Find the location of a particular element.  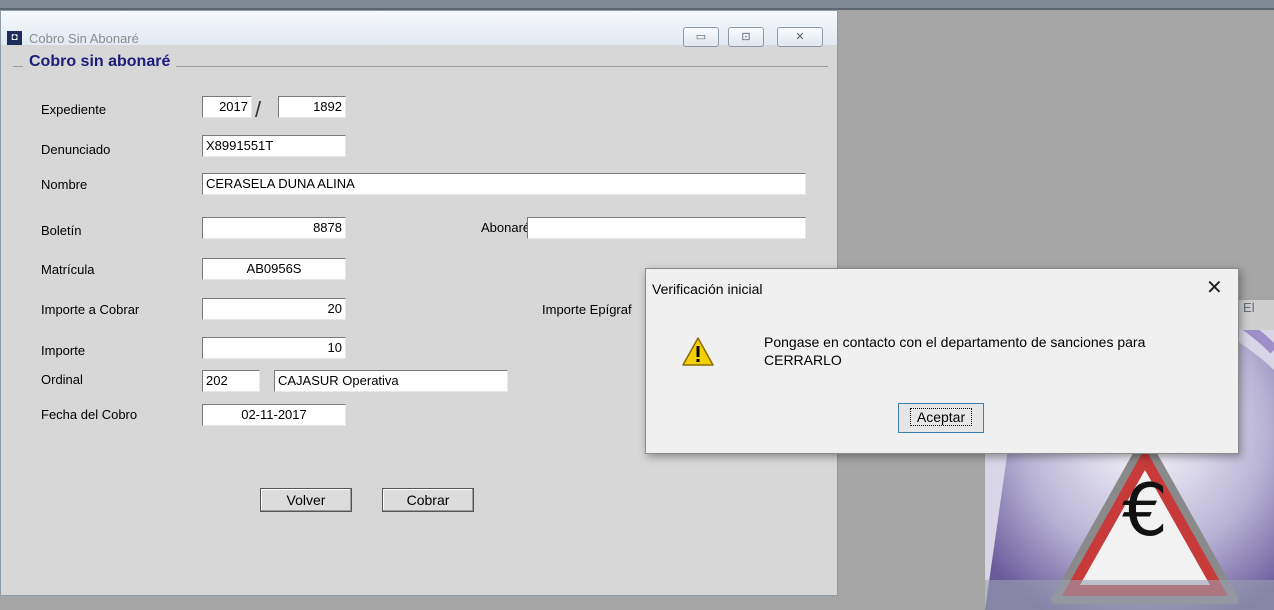

boletin-label: Boletín is located at coordinates (61, 230).